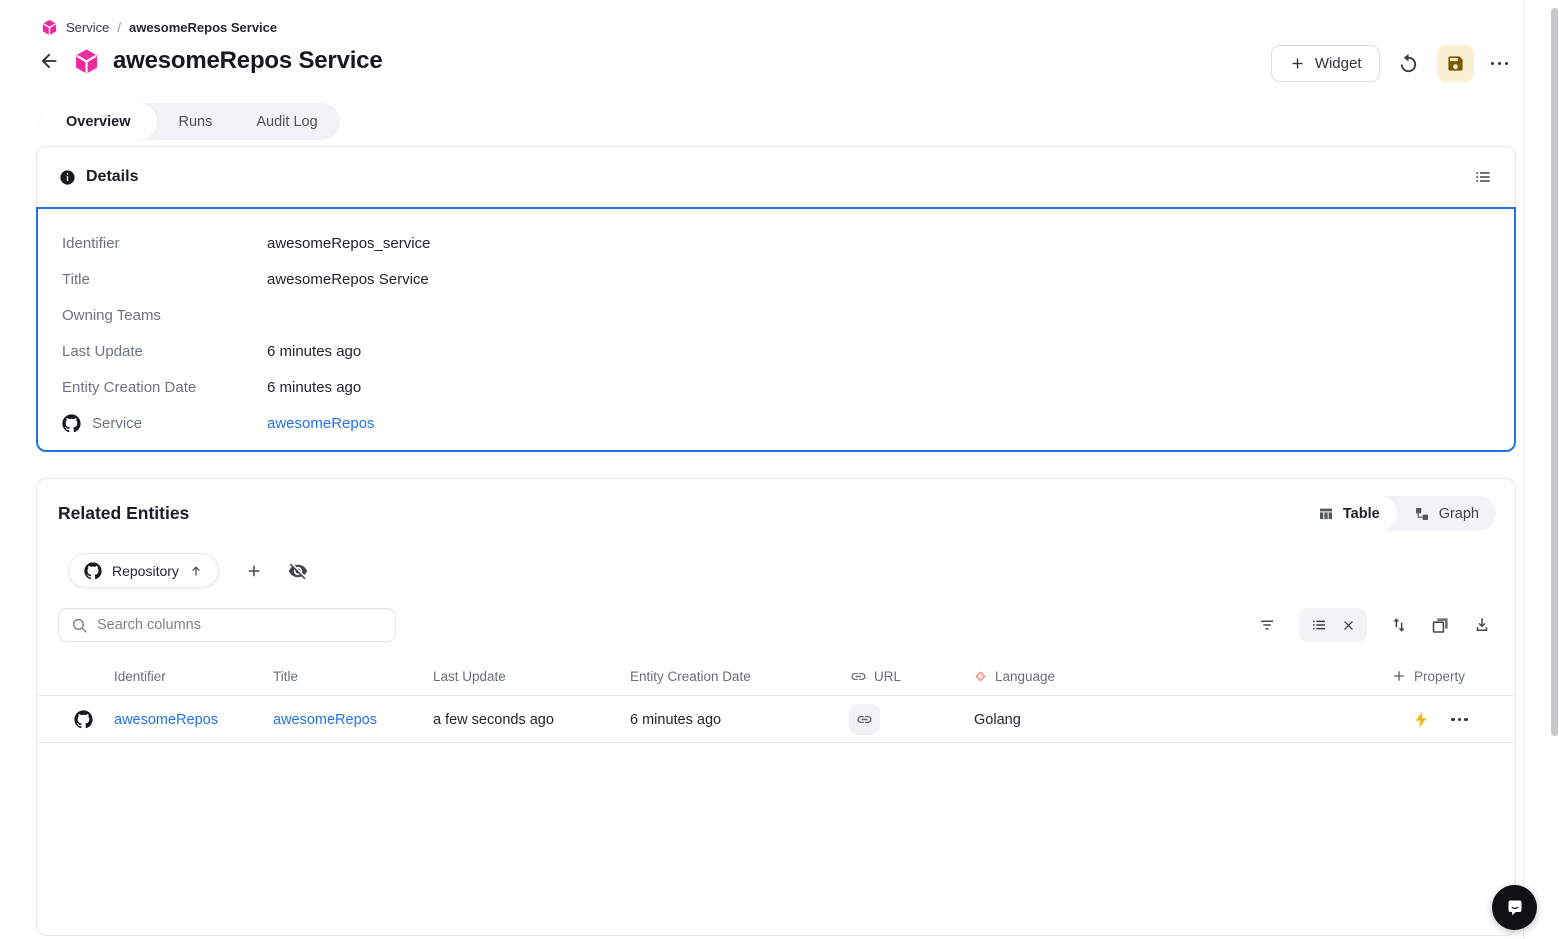  Describe the element at coordinates (254, 571) in the screenshot. I see `add-relation-button` at that location.